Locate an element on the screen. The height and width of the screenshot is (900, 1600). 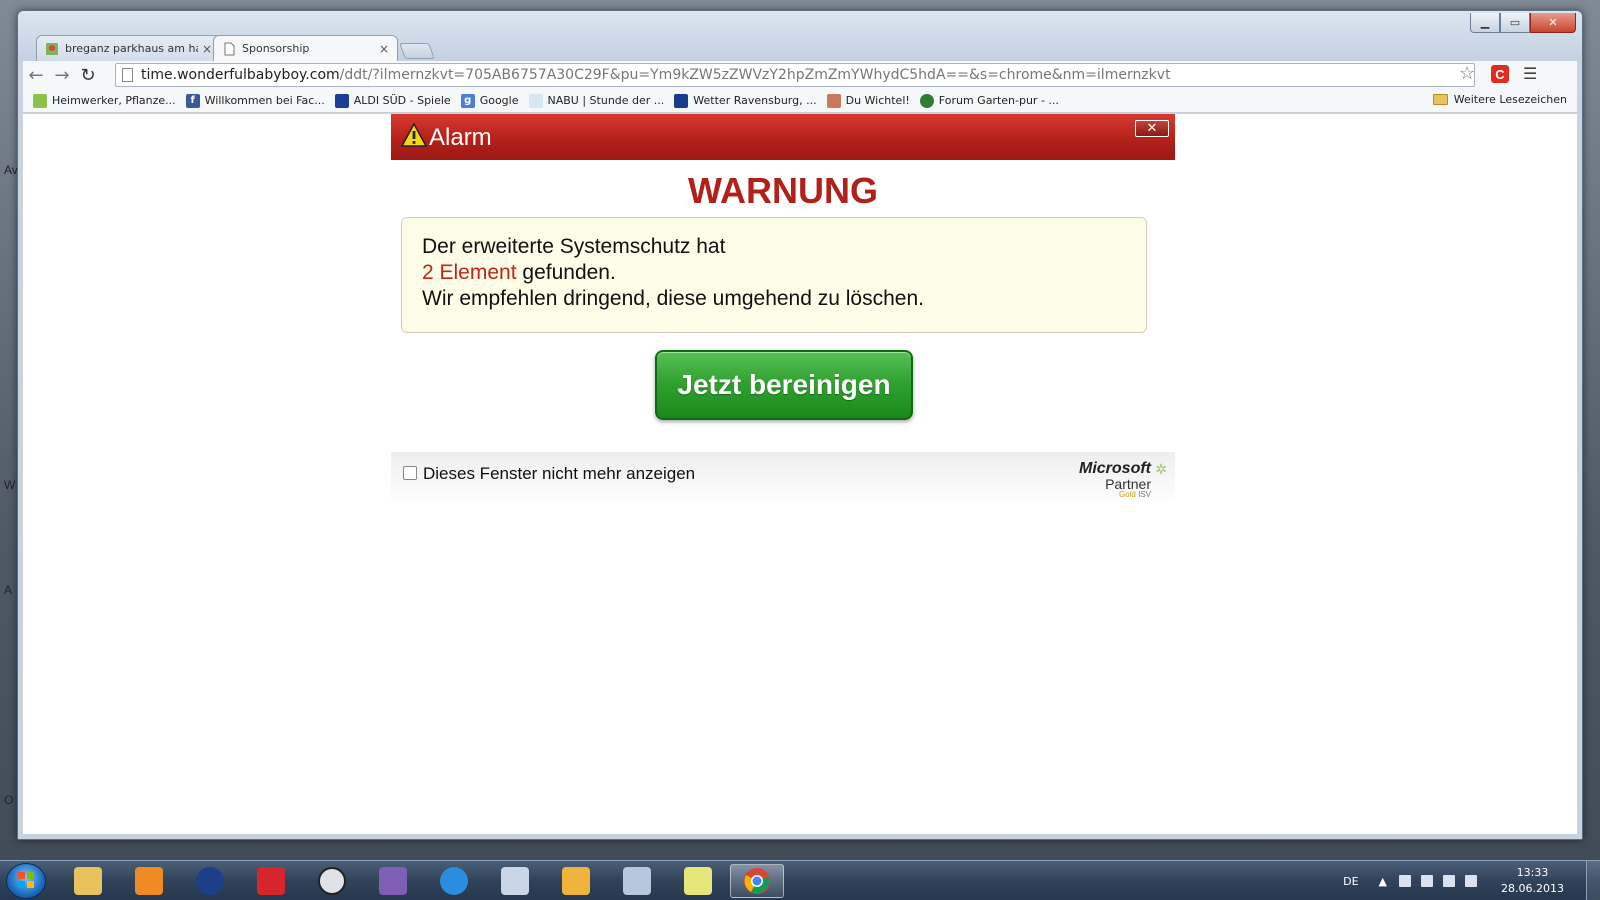
taskbar-internet-explorer is located at coordinates (454, 881).